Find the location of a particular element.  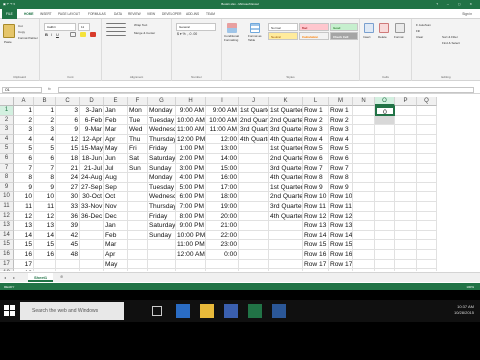

cell-g1: Monday is located at coordinates (162, 111).